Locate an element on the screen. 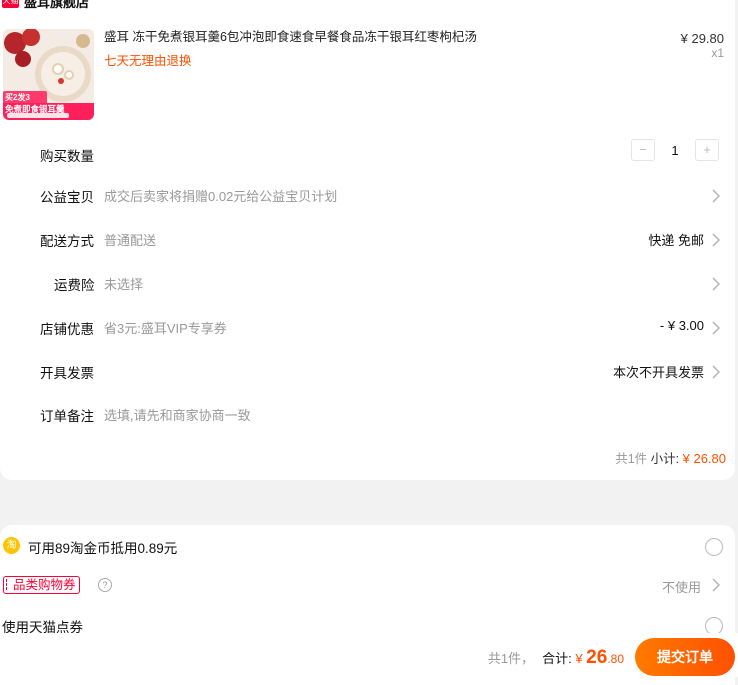  row-taobao-coins: 淘 可用89淘金币抵用0.89元 is located at coordinates (367, 546).